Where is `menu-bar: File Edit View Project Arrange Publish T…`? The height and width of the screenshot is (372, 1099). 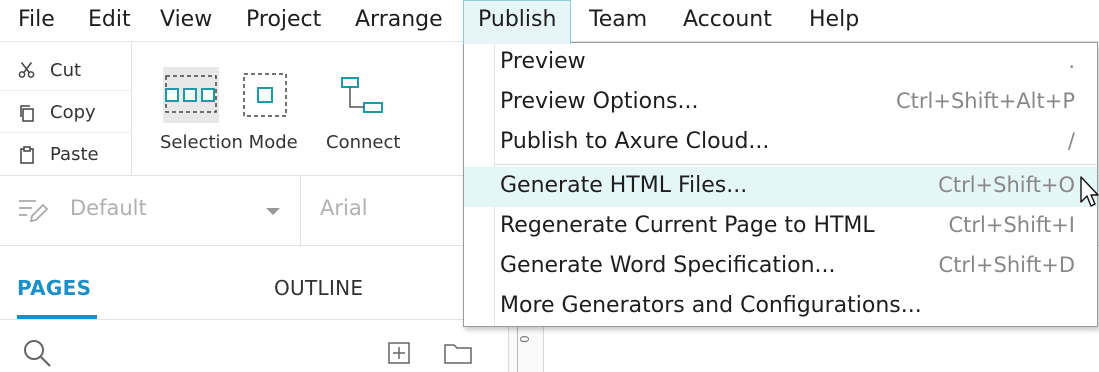
menu-bar: File Edit View Project Arrange Publish T… is located at coordinates (549, 22).